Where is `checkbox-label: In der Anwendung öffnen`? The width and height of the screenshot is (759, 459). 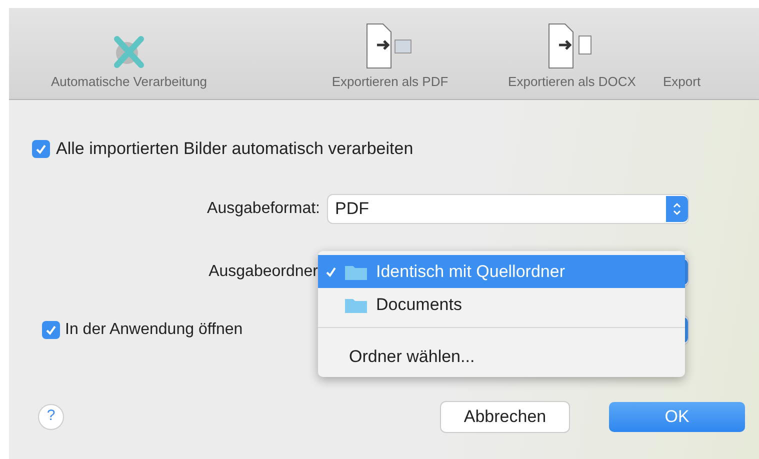
checkbox-label: In der Anwendung öffnen is located at coordinates (154, 330).